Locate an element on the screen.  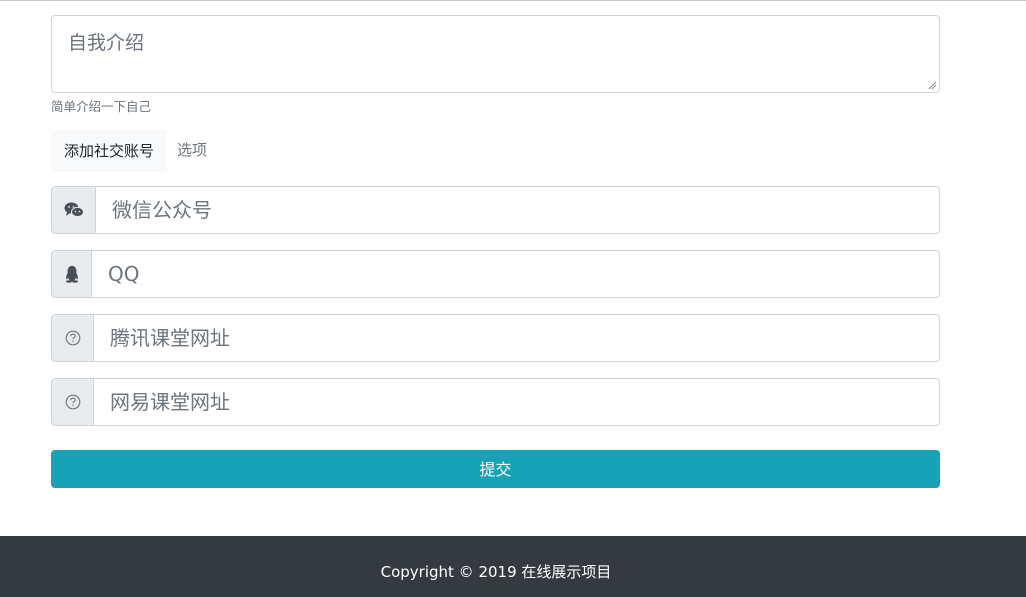
qq-addon is located at coordinates (71, 274).